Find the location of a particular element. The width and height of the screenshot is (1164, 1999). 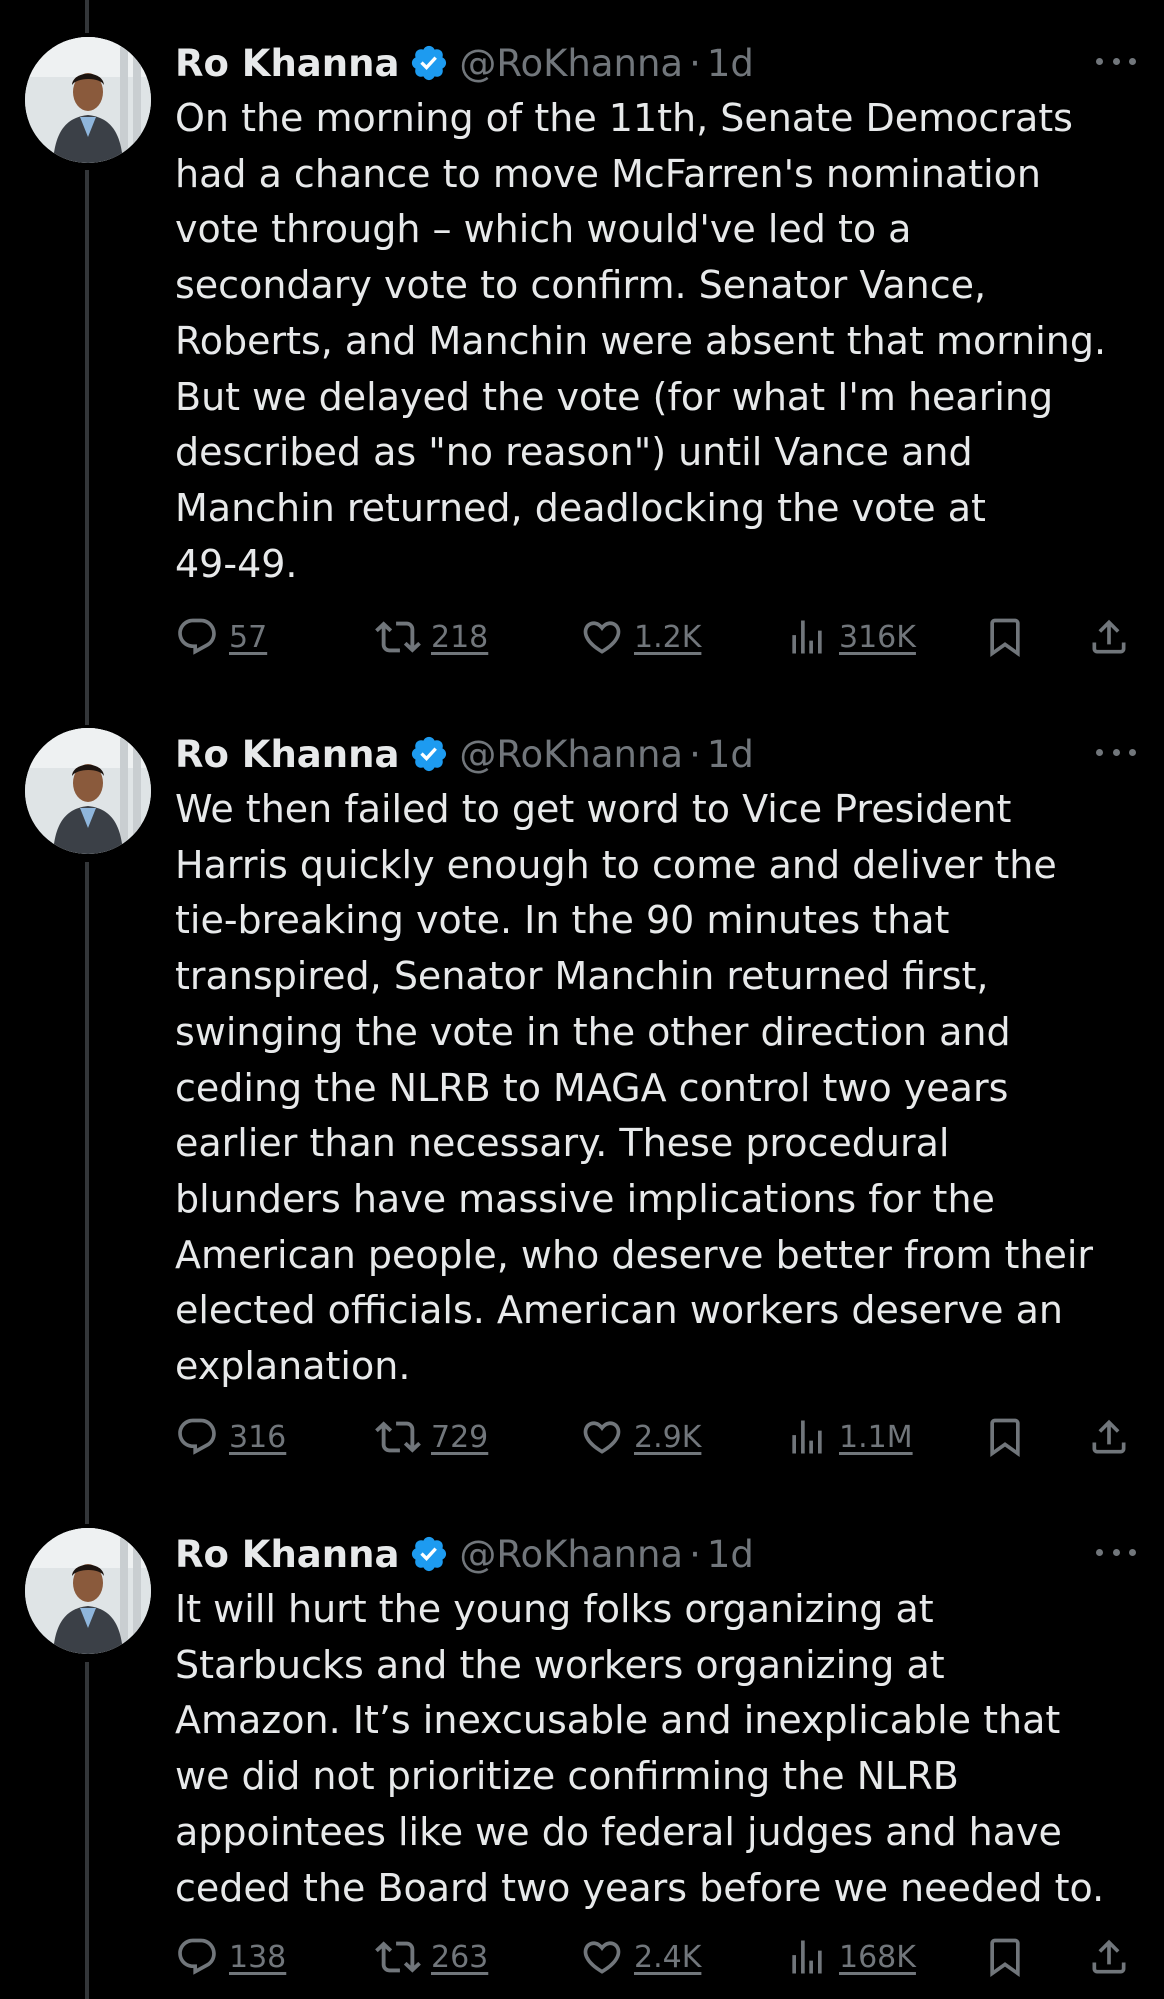

repost-count: 263 is located at coordinates (460, 1957).